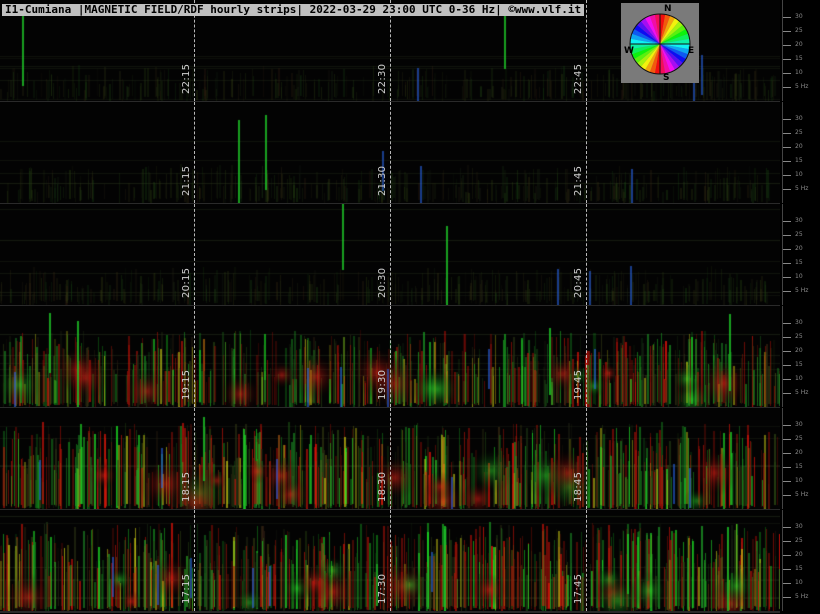 This screenshot has height=614, width=820. Describe the element at coordinates (578, 486) in the screenshot. I see `time-label: 18:45` at that location.